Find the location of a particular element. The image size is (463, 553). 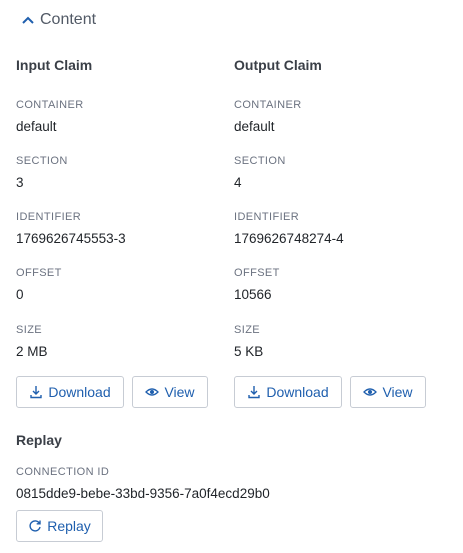

output-view-button: View is located at coordinates (388, 392).